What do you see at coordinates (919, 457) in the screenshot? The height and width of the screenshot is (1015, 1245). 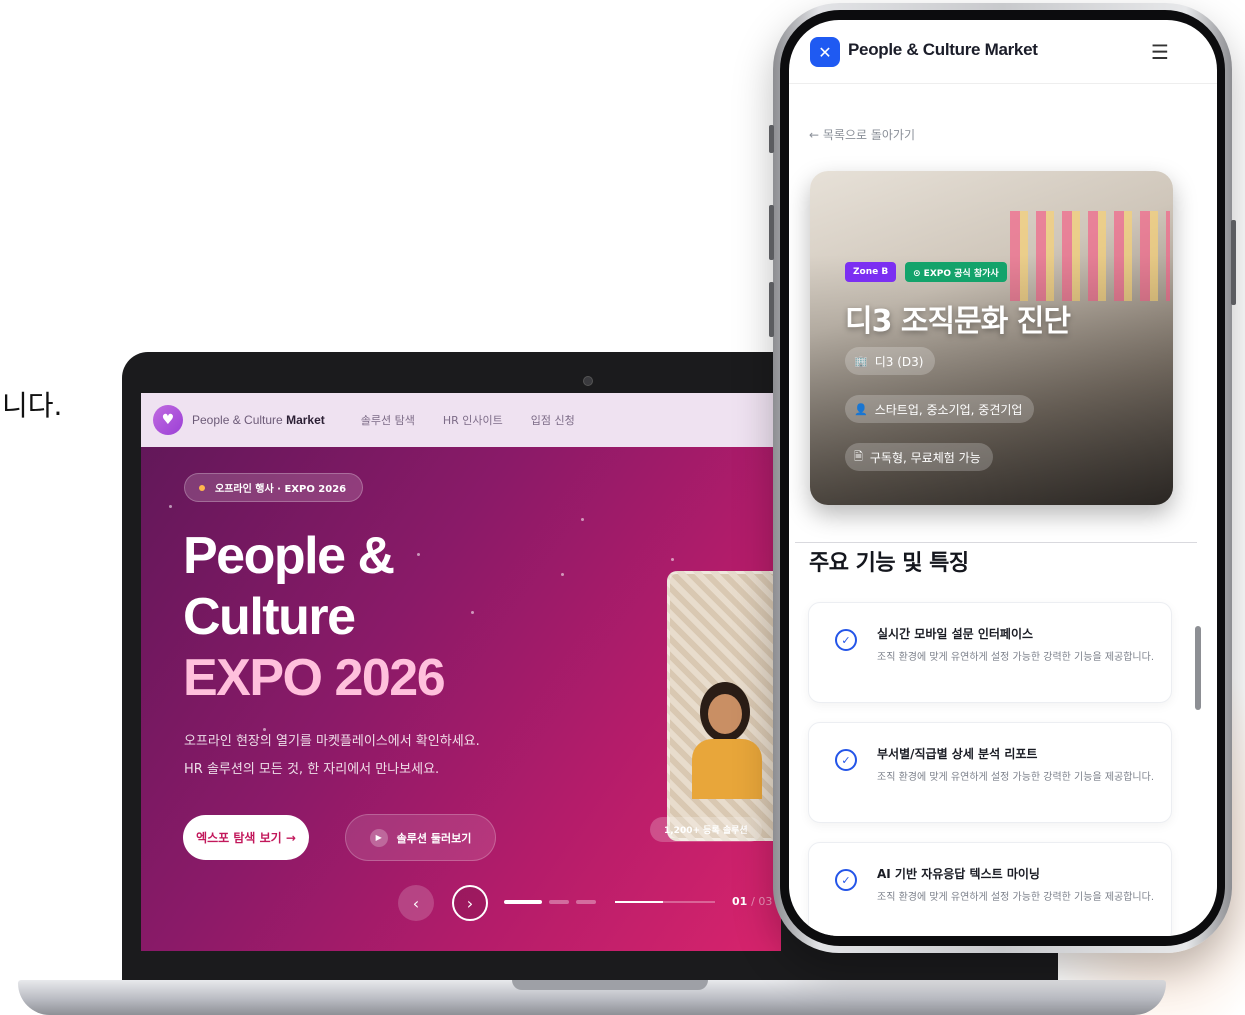 I see `pricing-chip: 🗎 구독형, 무료체험 가능` at bounding box center [919, 457].